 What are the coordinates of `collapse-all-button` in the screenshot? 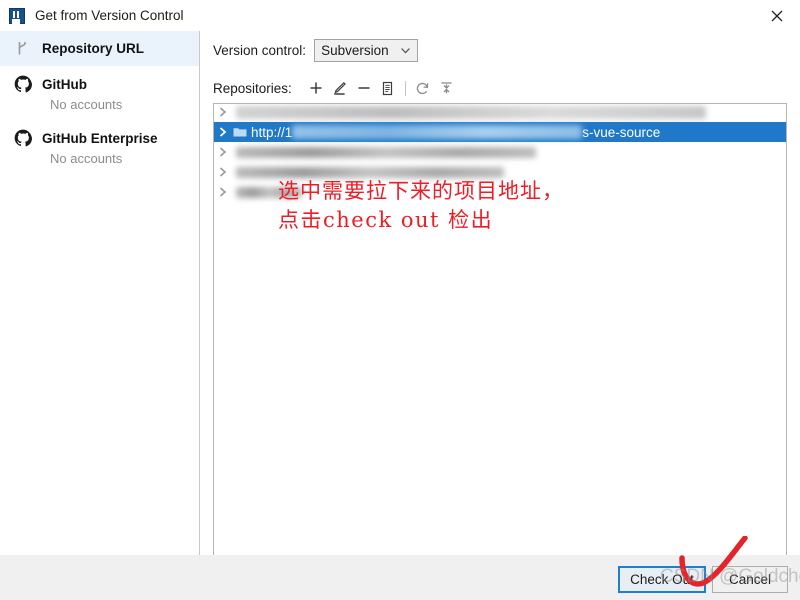 It's located at (447, 88).